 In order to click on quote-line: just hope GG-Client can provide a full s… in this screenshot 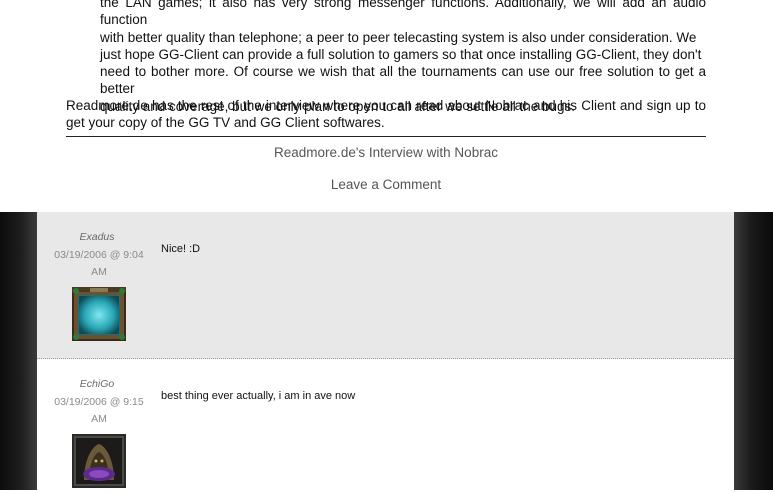, I will do `click(401, 54)`.